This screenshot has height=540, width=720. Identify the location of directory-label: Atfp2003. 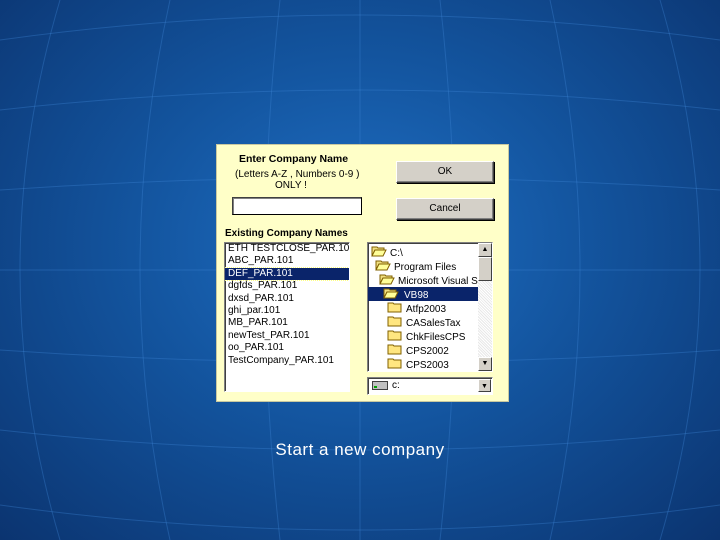
(426, 310).